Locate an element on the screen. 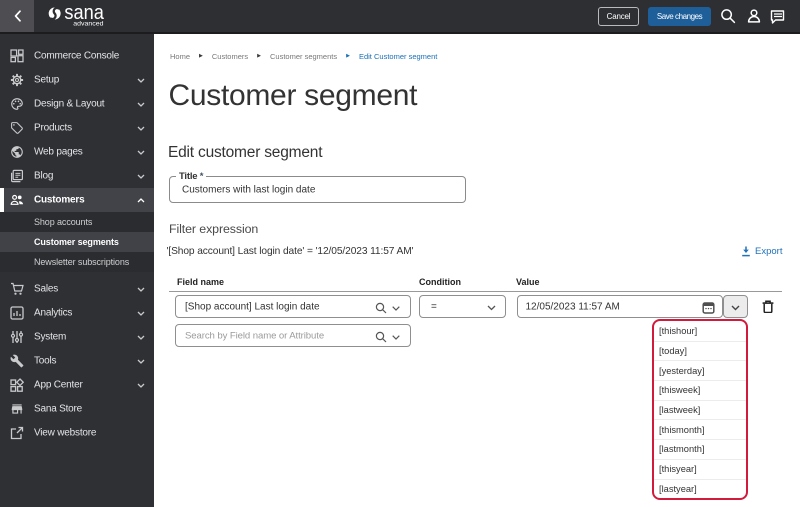  svg-text: advanced is located at coordinates (88, 24).